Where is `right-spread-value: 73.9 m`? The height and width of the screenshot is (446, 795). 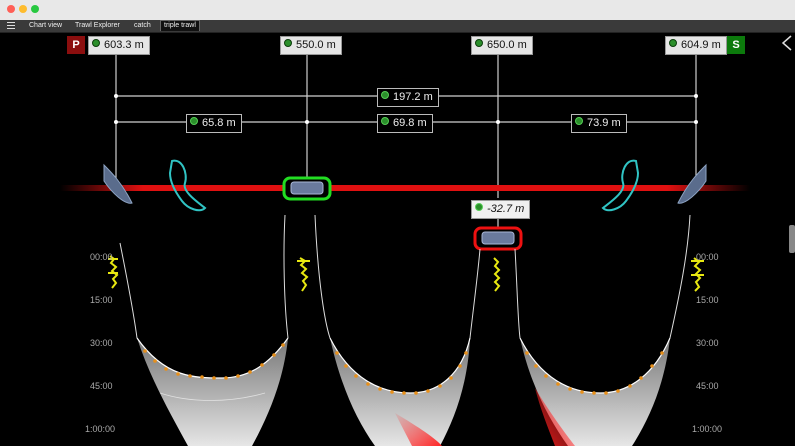
right-spread-value: 73.9 m is located at coordinates (604, 123).